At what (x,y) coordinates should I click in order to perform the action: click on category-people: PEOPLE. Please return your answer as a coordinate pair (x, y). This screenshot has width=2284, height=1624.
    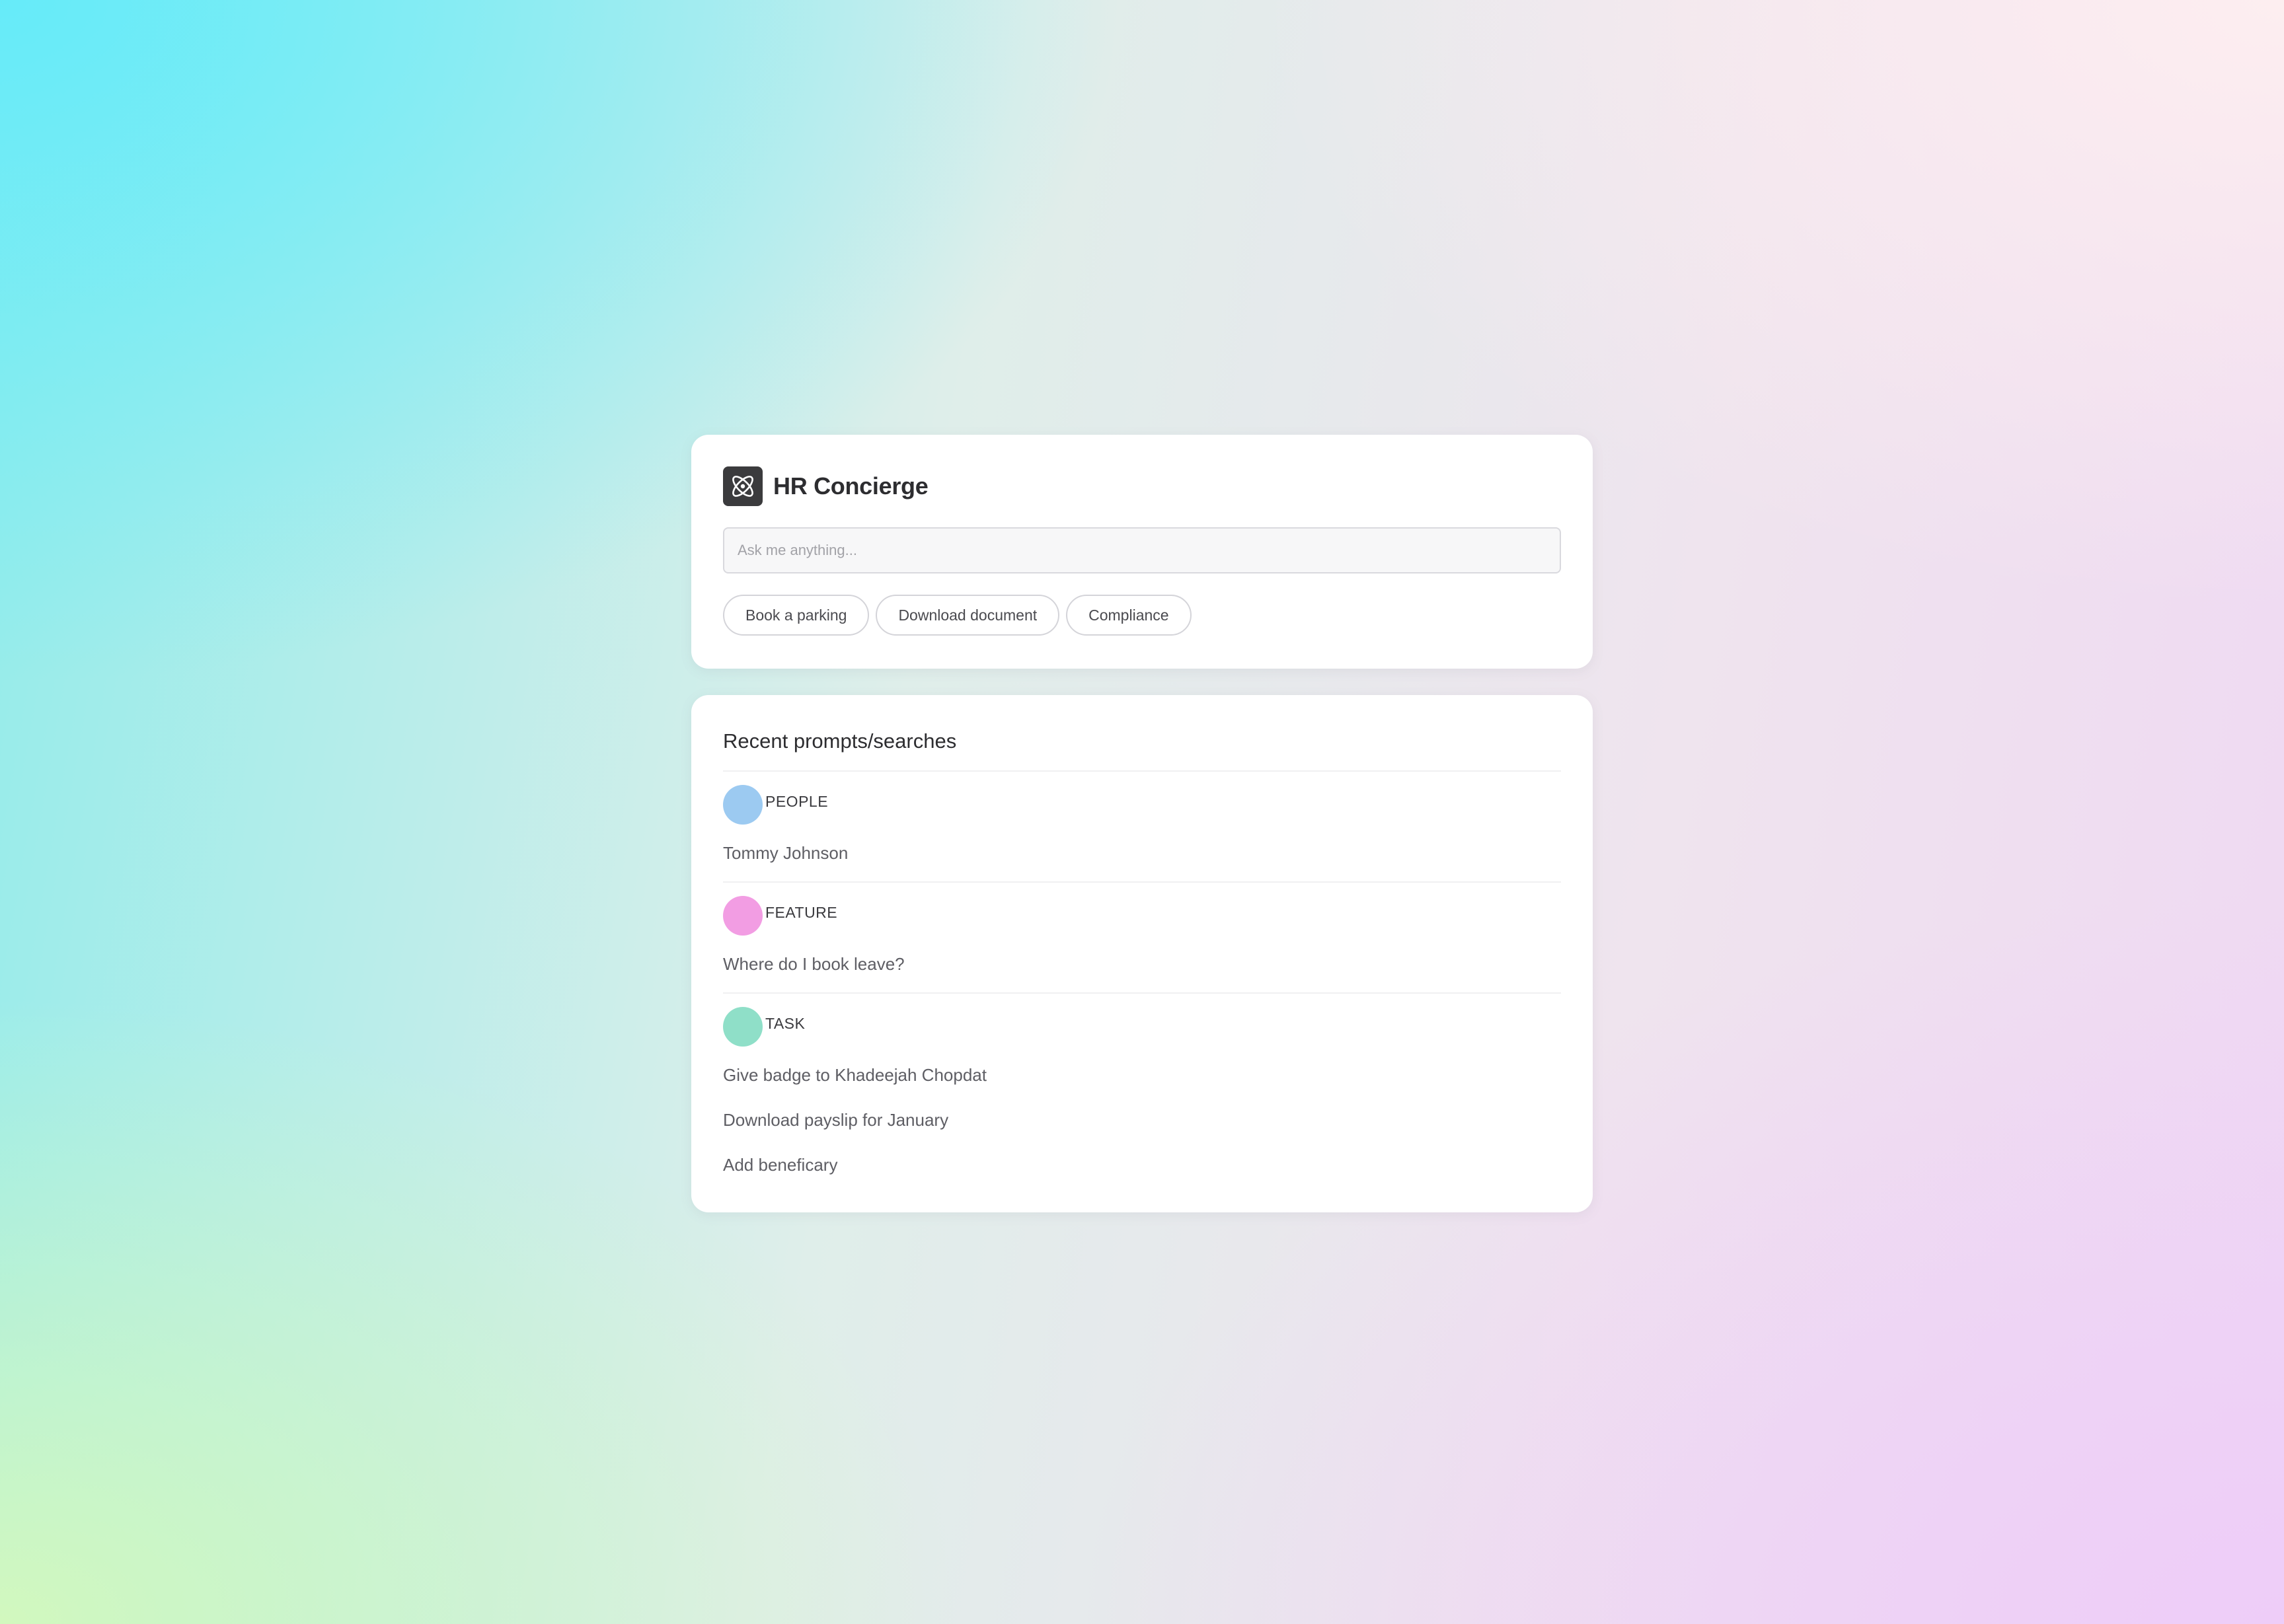
    Looking at the image, I should click on (776, 805).